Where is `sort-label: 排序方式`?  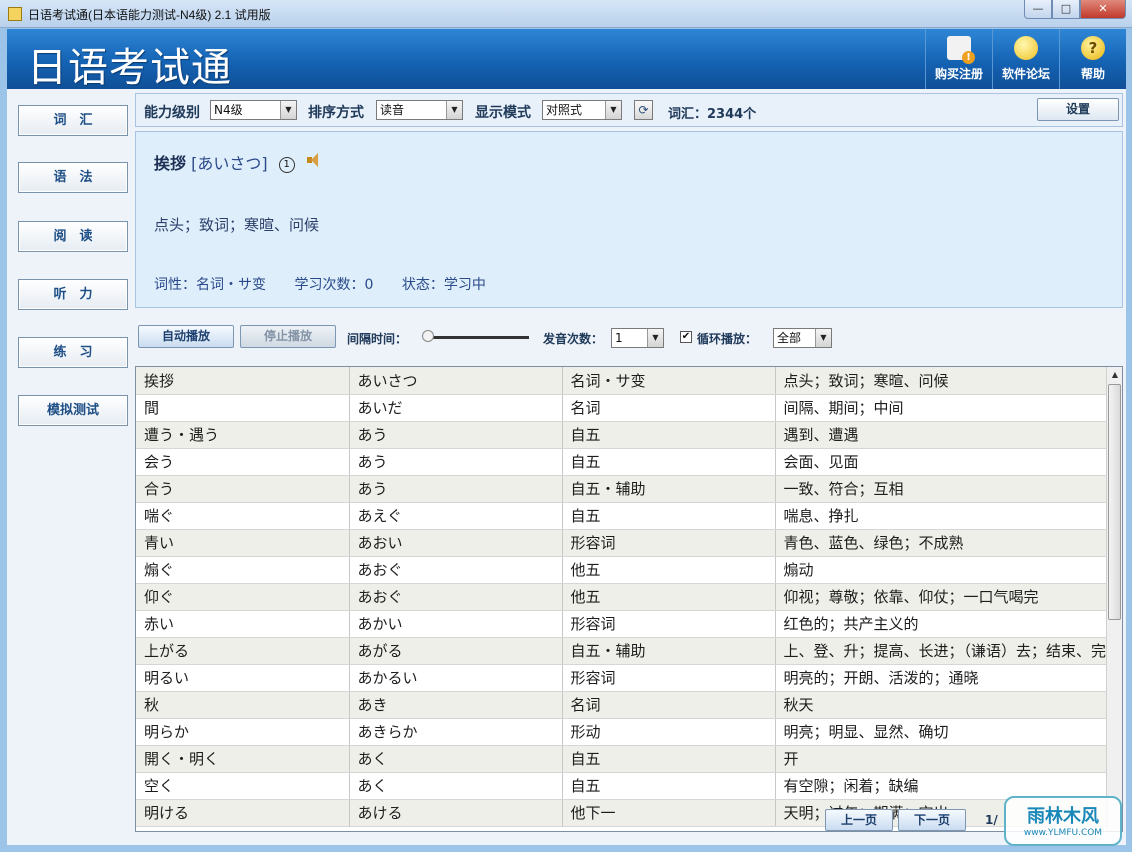
sort-label: 排序方式 is located at coordinates (336, 113).